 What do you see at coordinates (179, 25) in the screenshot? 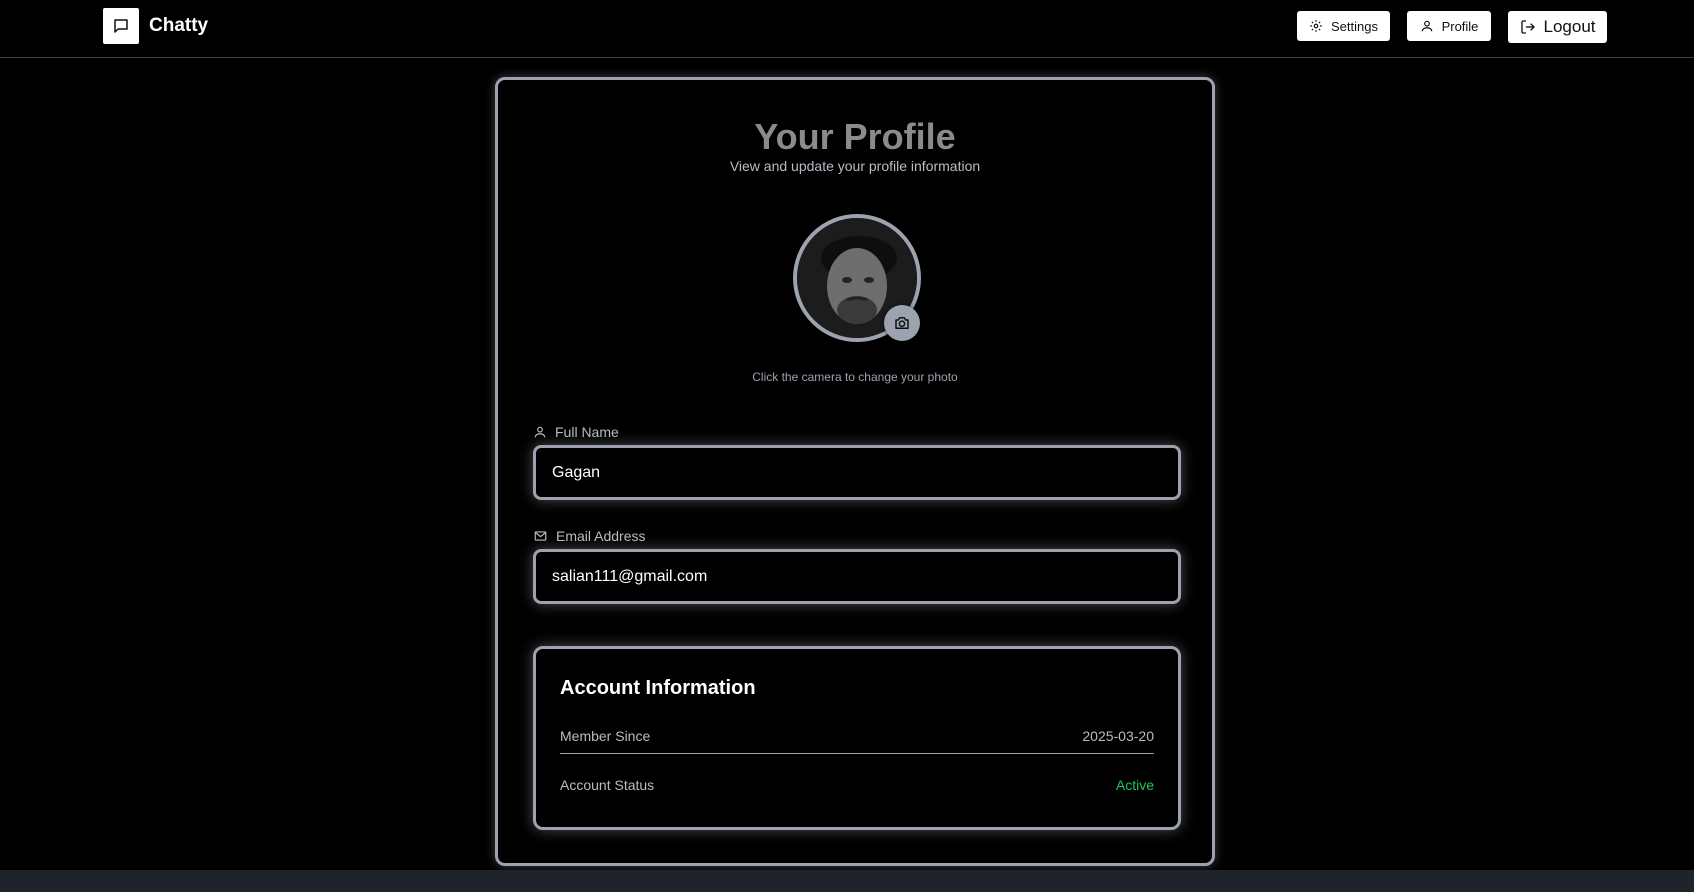
I see `brand-name: Chatty` at bounding box center [179, 25].